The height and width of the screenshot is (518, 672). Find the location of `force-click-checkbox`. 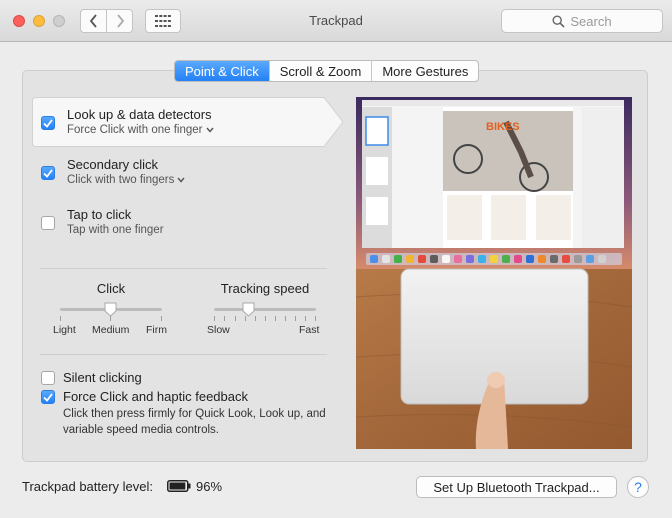

force-click-checkbox is located at coordinates (48, 397).